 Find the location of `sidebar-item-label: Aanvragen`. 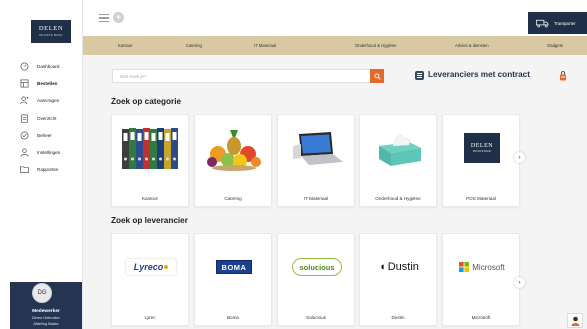

sidebar-item-label: Aanvragen is located at coordinates (48, 101).